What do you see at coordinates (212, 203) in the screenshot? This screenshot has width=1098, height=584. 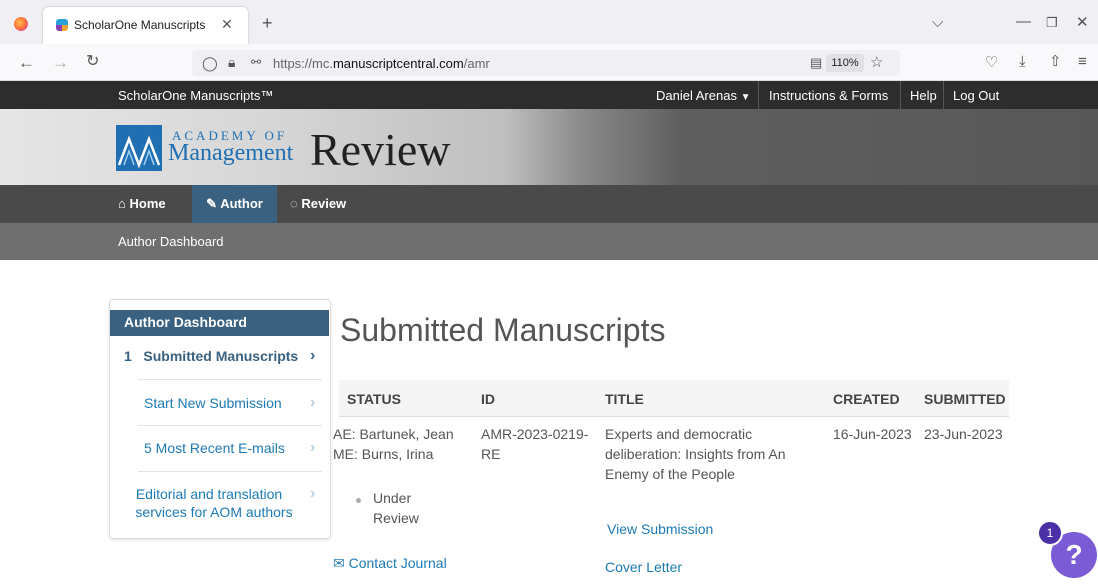 I see `pencil-icon: ✎` at bounding box center [212, 203].